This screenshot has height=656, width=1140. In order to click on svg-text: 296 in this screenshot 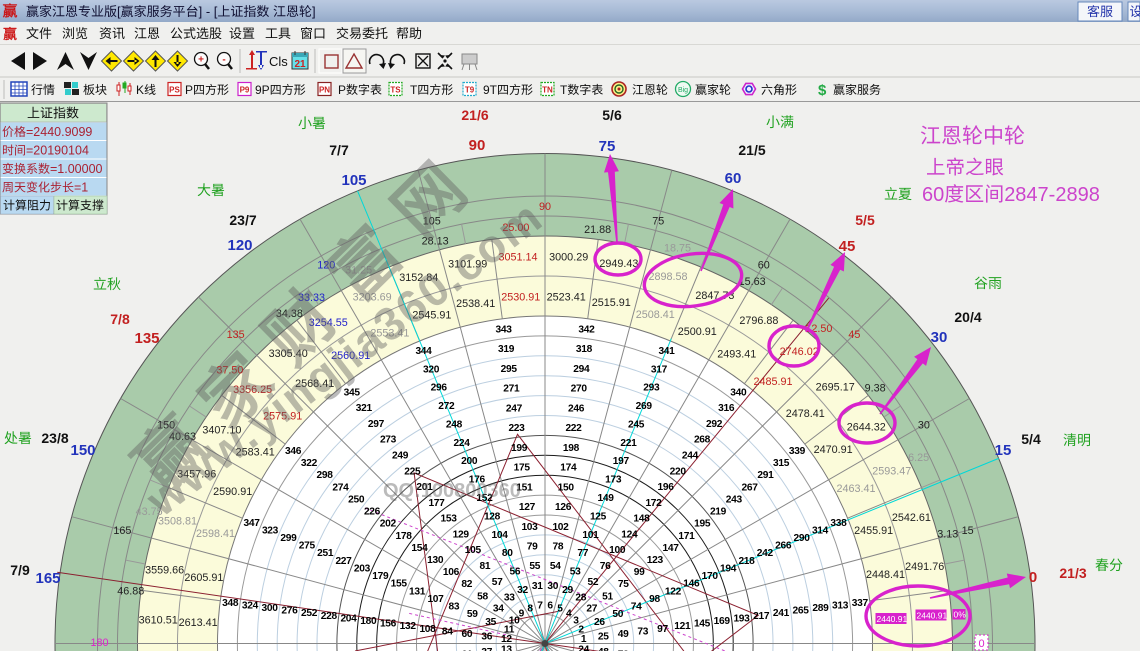, I will do `click(439, 388)`.